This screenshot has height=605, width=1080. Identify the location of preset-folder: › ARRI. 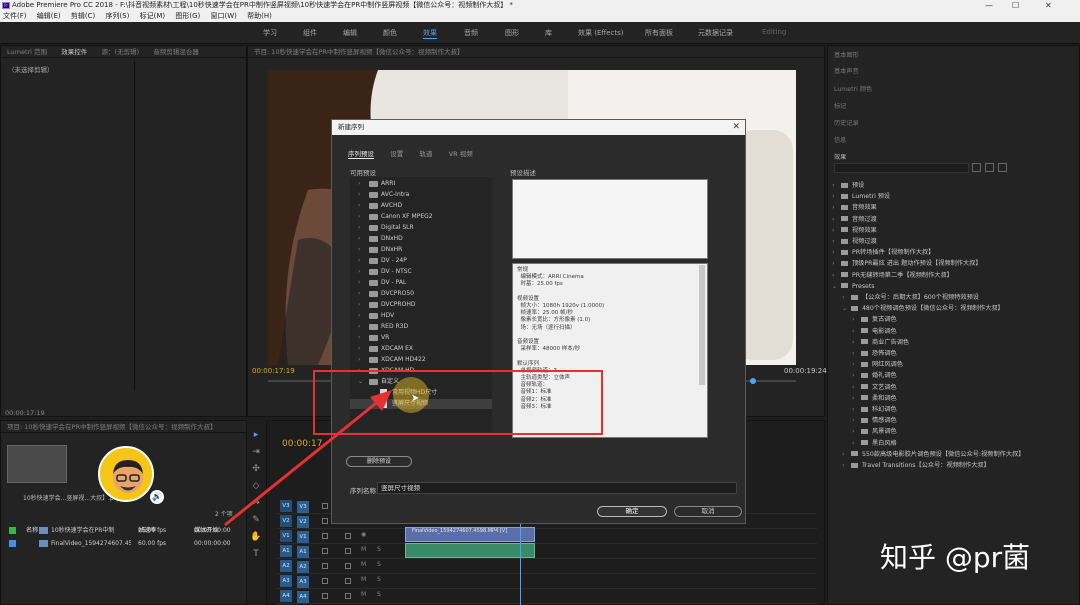
(421, 184).